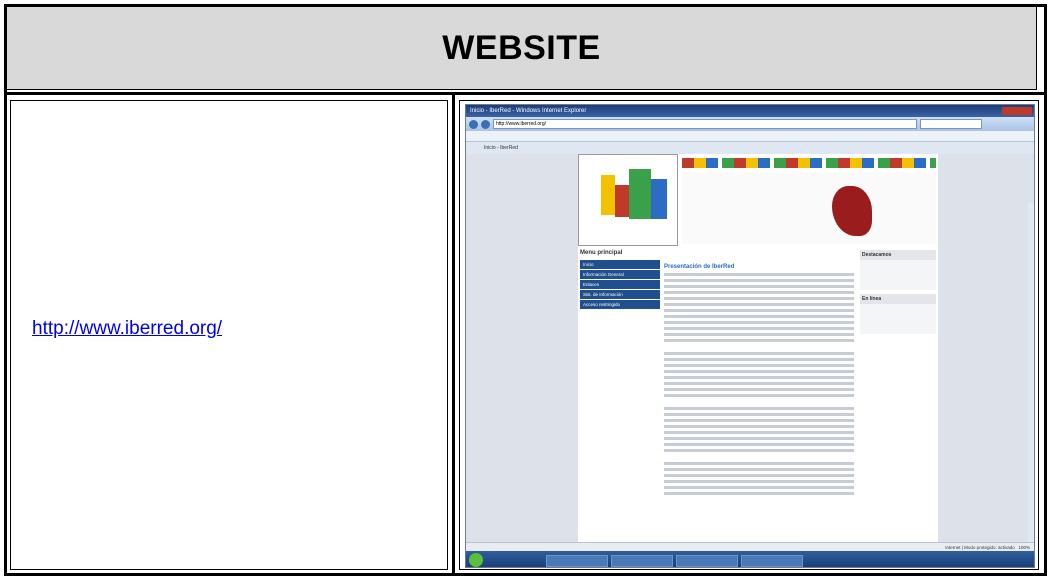 The height and width of the screenshot is (582, 1055). I want to click on menu-title: Menu principal, so click(601, 253).